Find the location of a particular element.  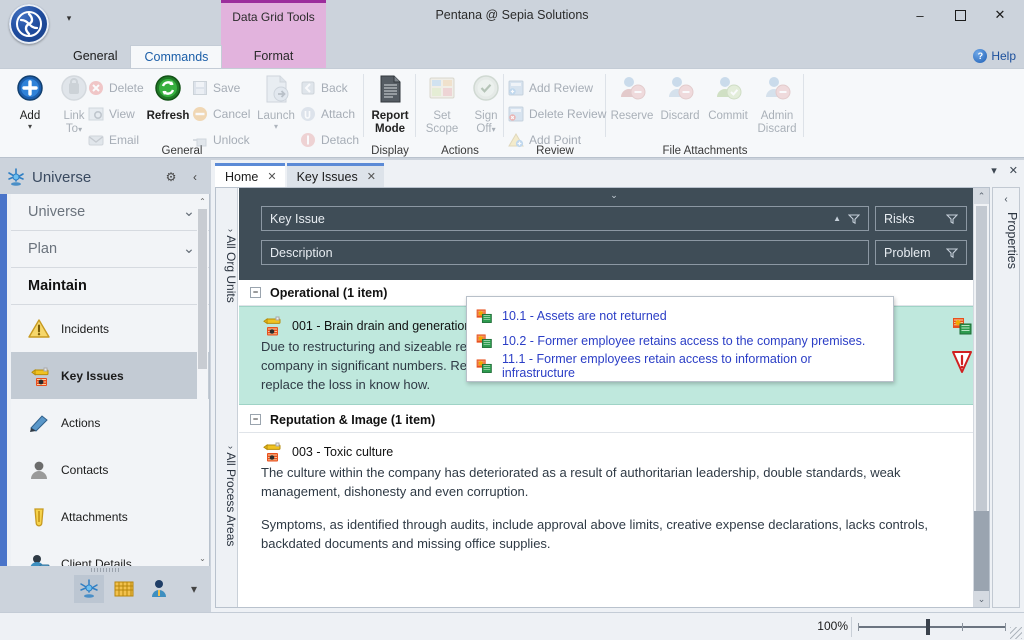

email-button: Email is located at coordinates (113, 140).